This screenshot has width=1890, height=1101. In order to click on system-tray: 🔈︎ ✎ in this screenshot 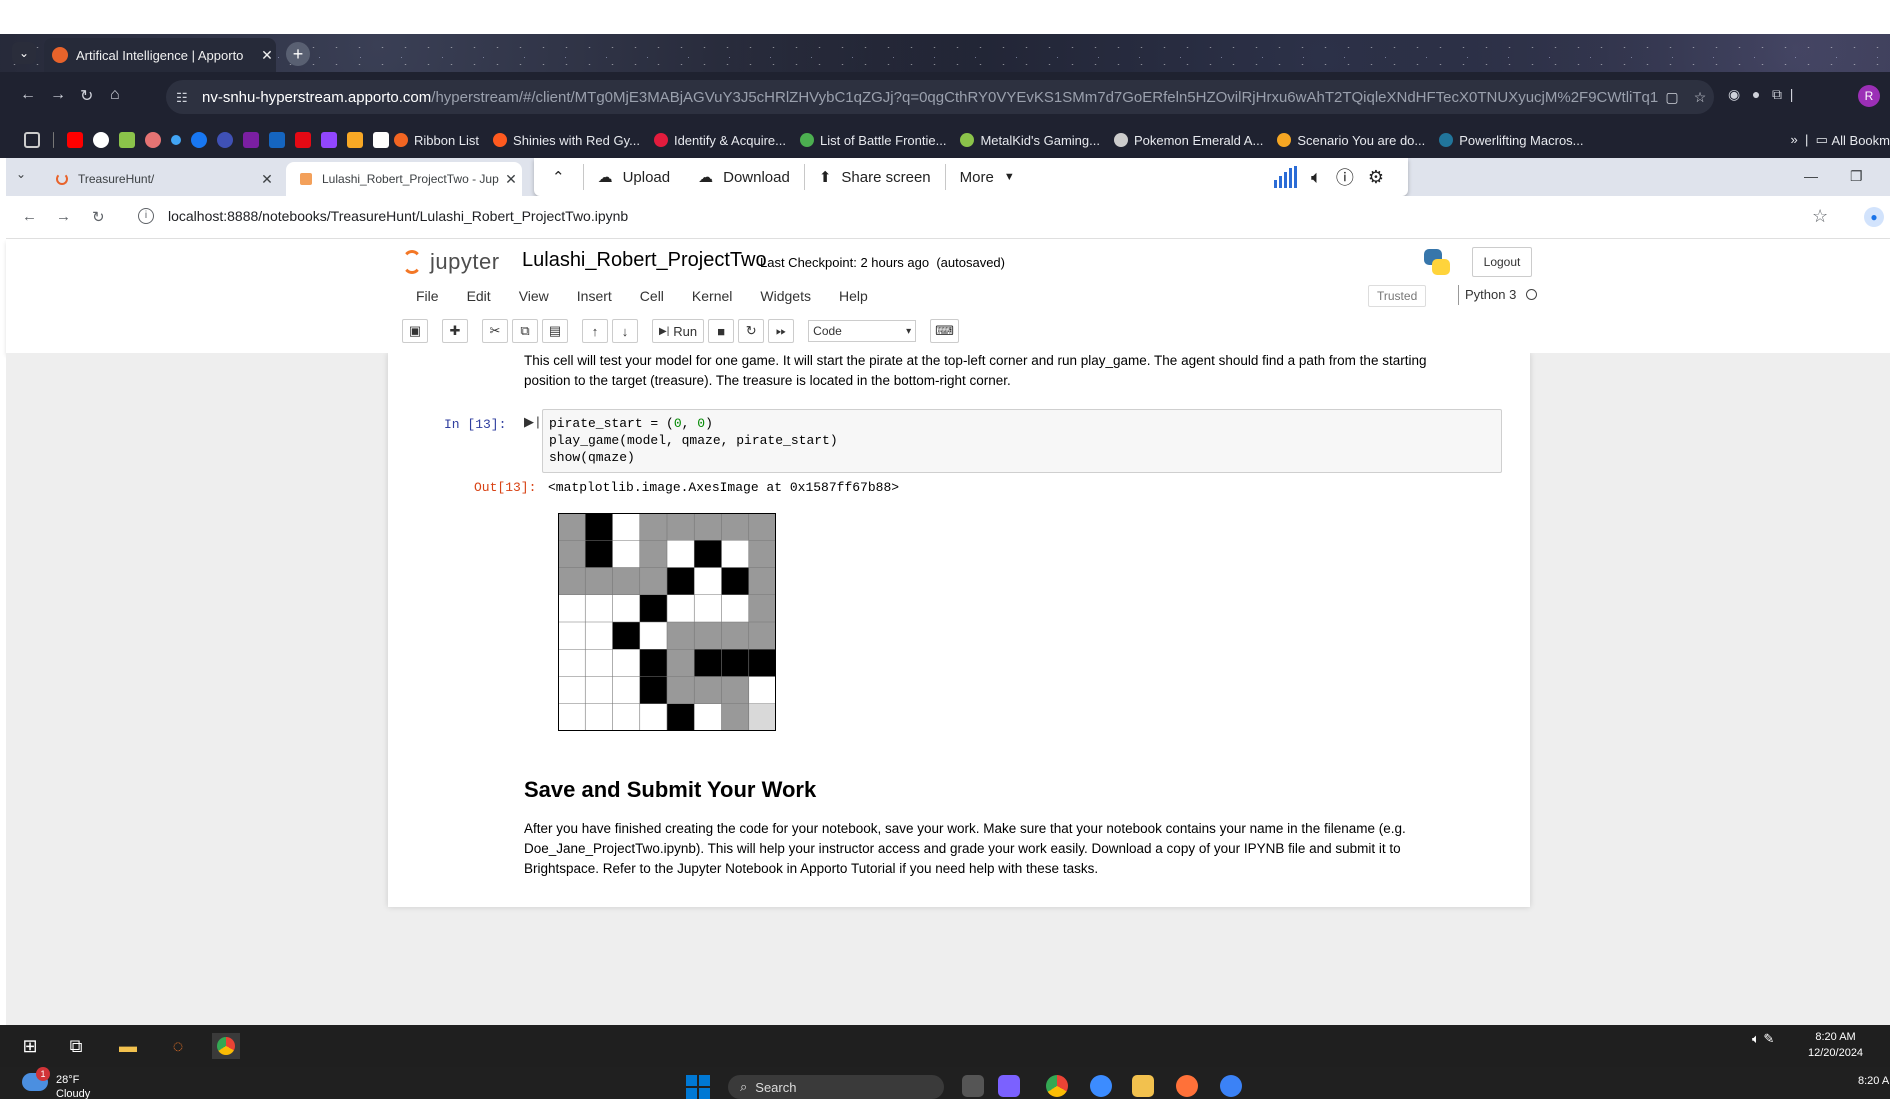, I will do `click(1763, 1039)`.